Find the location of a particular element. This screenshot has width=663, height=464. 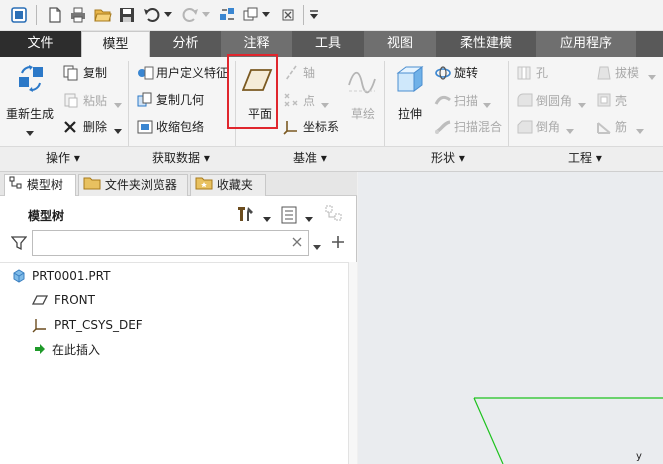

part-icon is located at coordinates (19, 276).